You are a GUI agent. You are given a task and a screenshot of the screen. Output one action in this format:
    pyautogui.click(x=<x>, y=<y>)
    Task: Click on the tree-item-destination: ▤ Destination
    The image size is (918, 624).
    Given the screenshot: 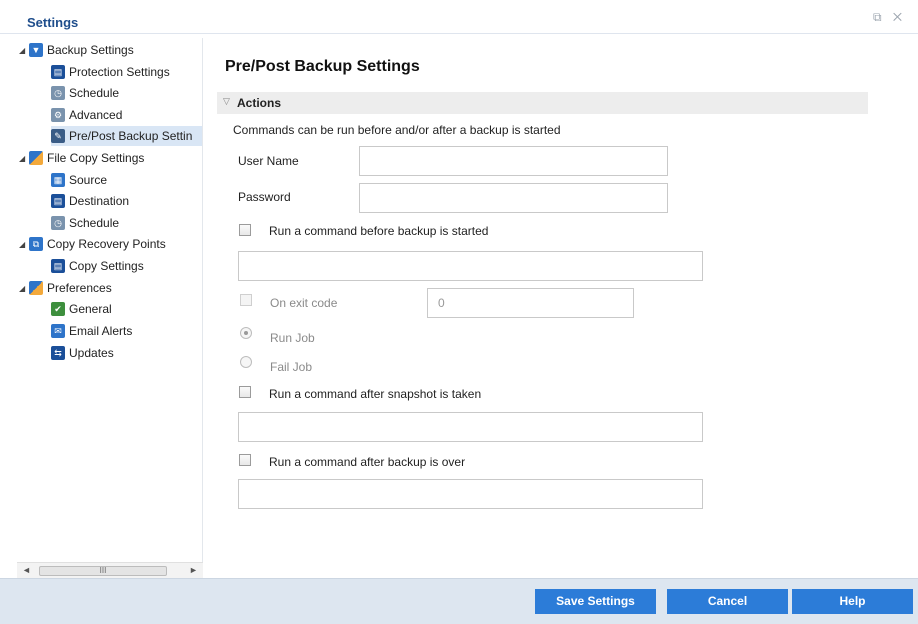 What is the action you would take?
    pyautogui.click(x=90, y=201)
    